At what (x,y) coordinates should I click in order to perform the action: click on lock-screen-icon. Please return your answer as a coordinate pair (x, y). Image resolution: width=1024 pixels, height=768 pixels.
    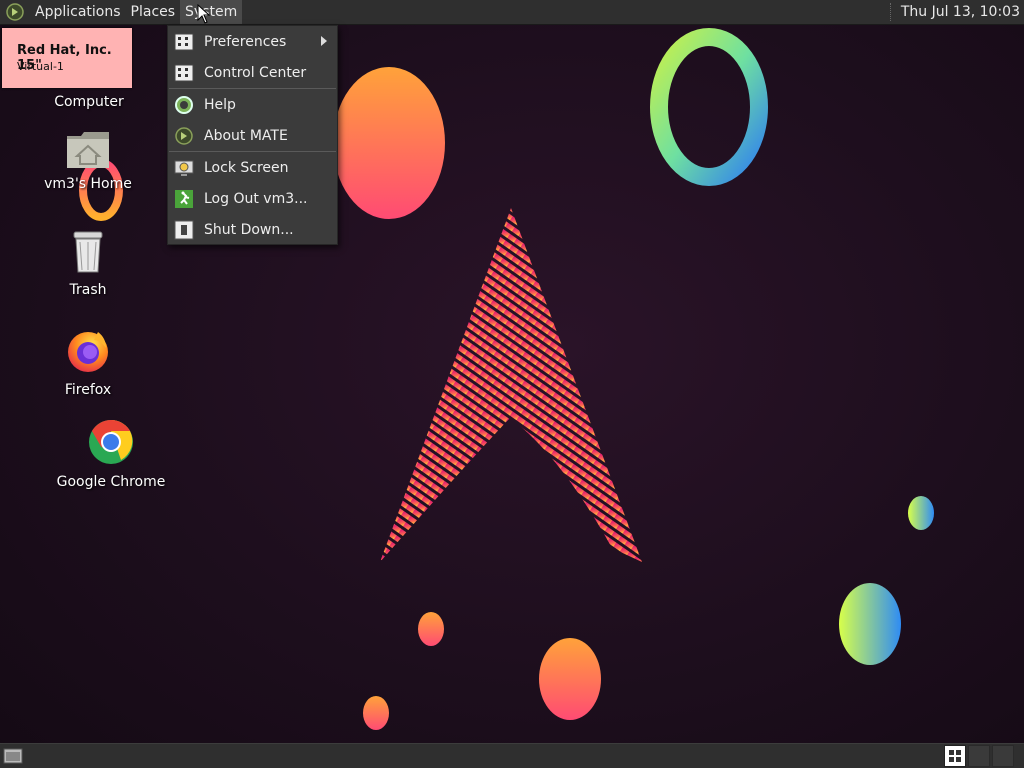
    Looking at the image, I should click on (184, 168).